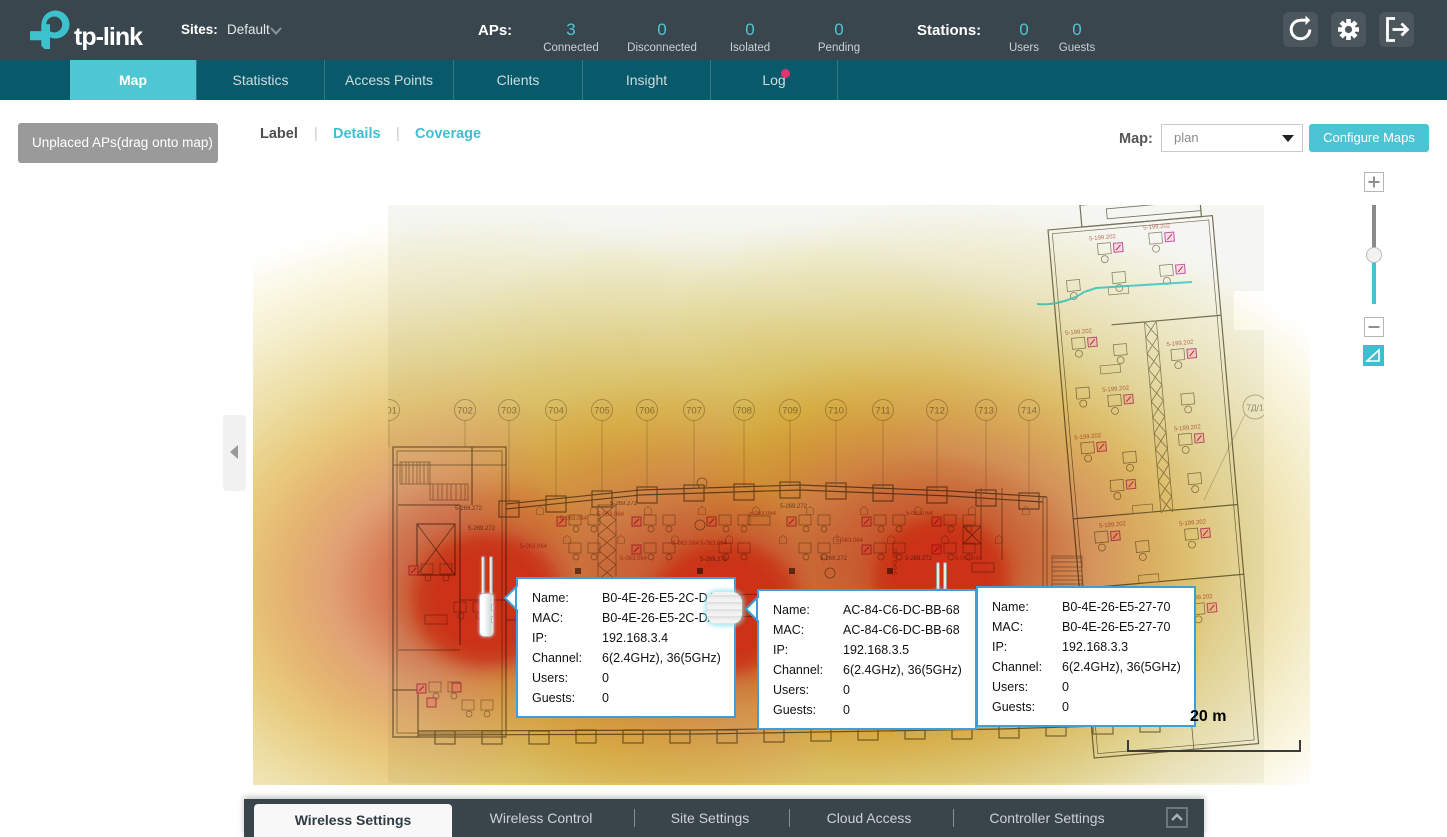 The image size is (1447, 837). What do you see at coordinates (108, 37) in the screenshot?
I see `svg-text: tp-link` at bounding box center [108, 37].